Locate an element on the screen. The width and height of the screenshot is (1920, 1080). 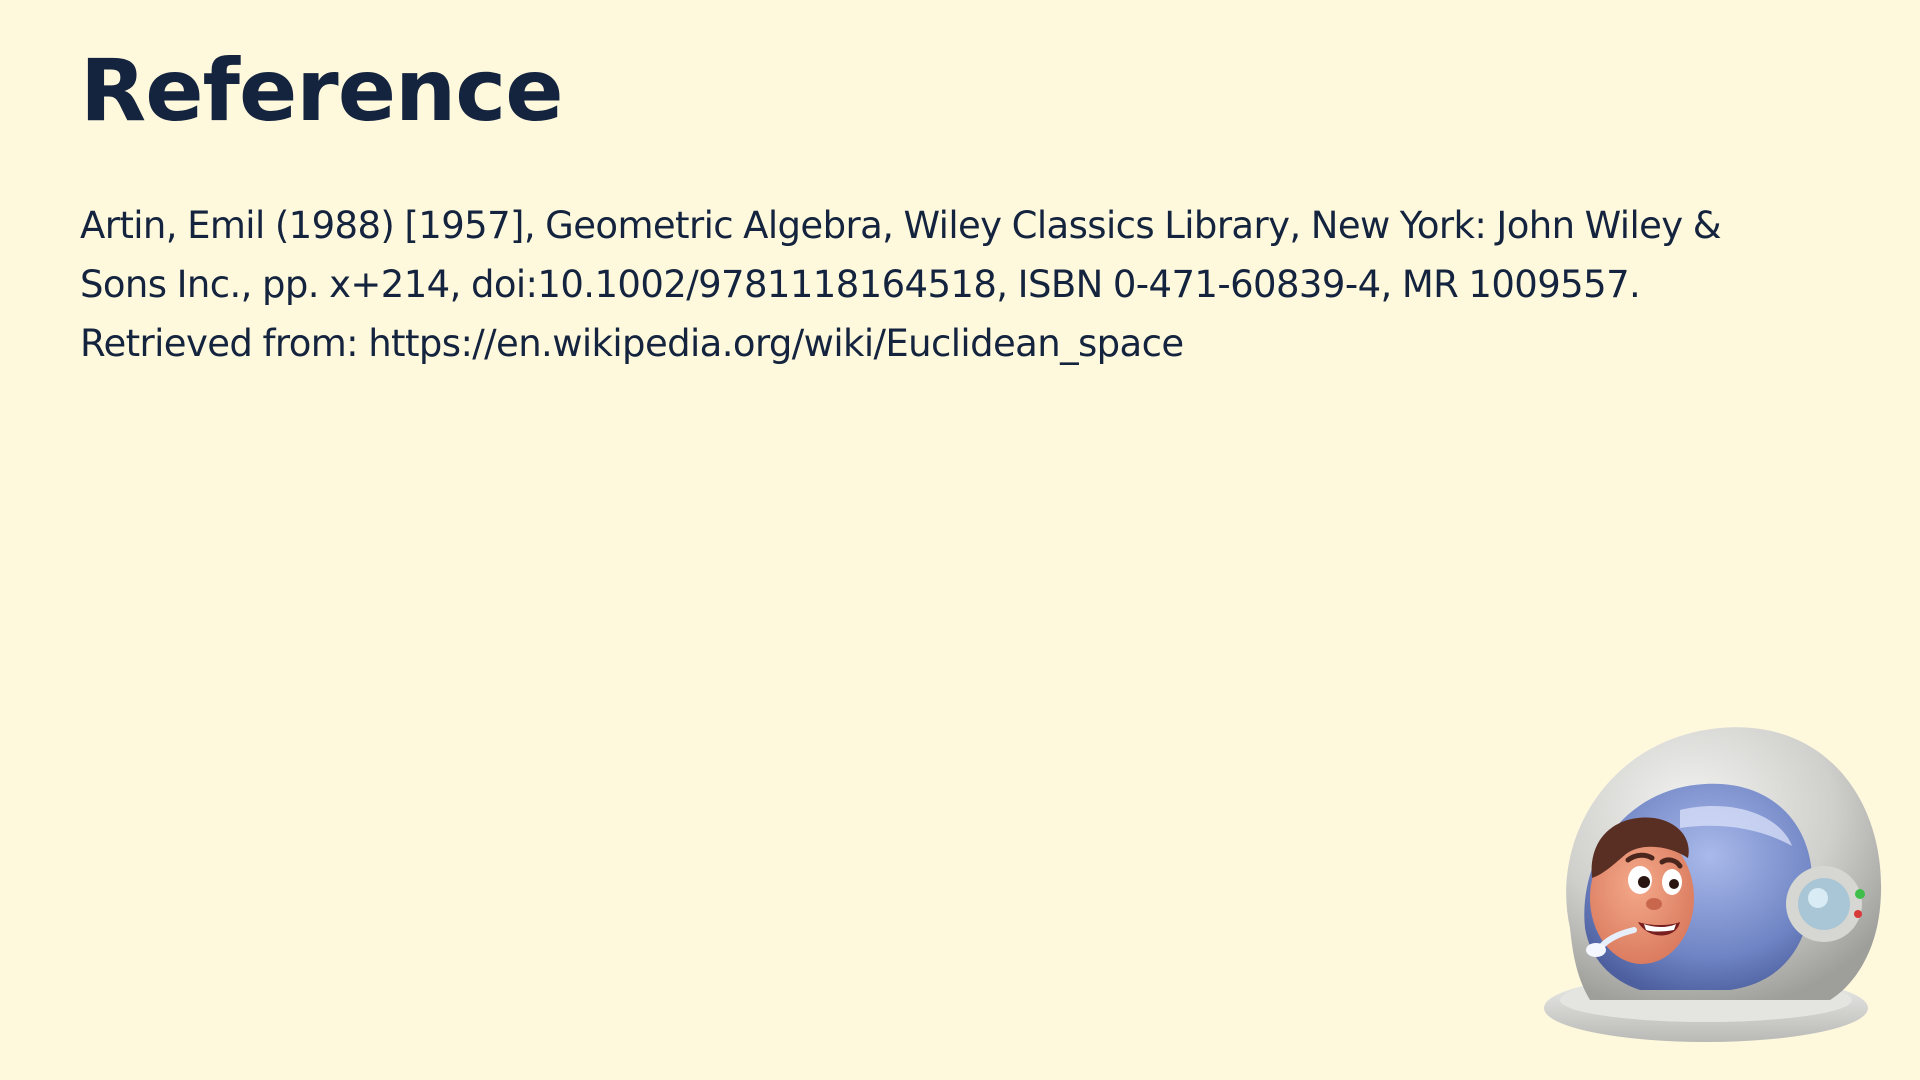
page-title: Reference is located at coordinates (322, 91).